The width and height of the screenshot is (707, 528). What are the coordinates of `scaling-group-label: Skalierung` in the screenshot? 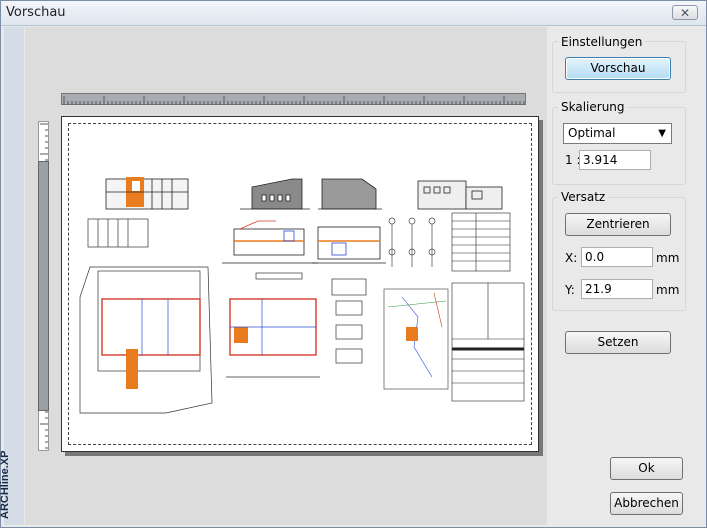 It's located at (593, 107).